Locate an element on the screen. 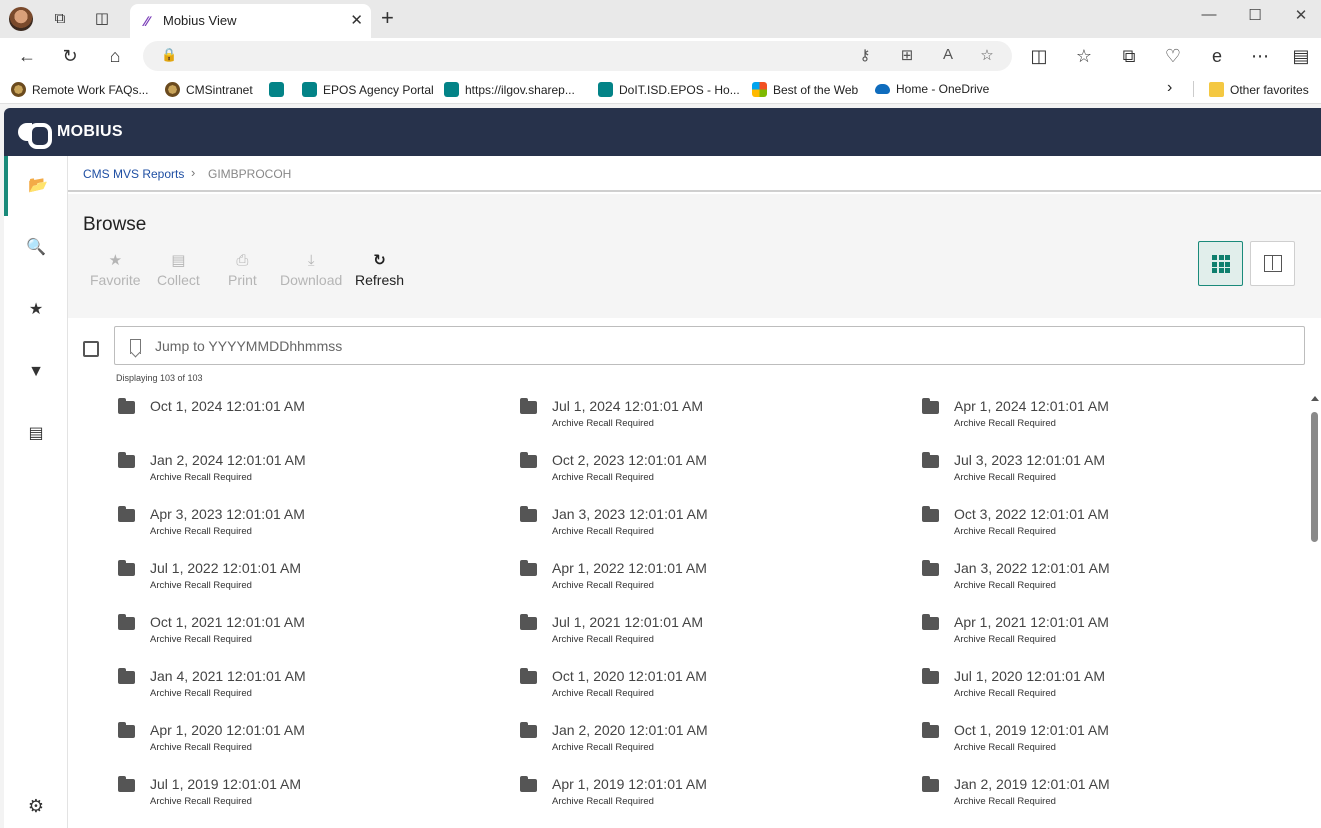  add-favorite-star-icon: ☆ is located at coordinates (987, 55).